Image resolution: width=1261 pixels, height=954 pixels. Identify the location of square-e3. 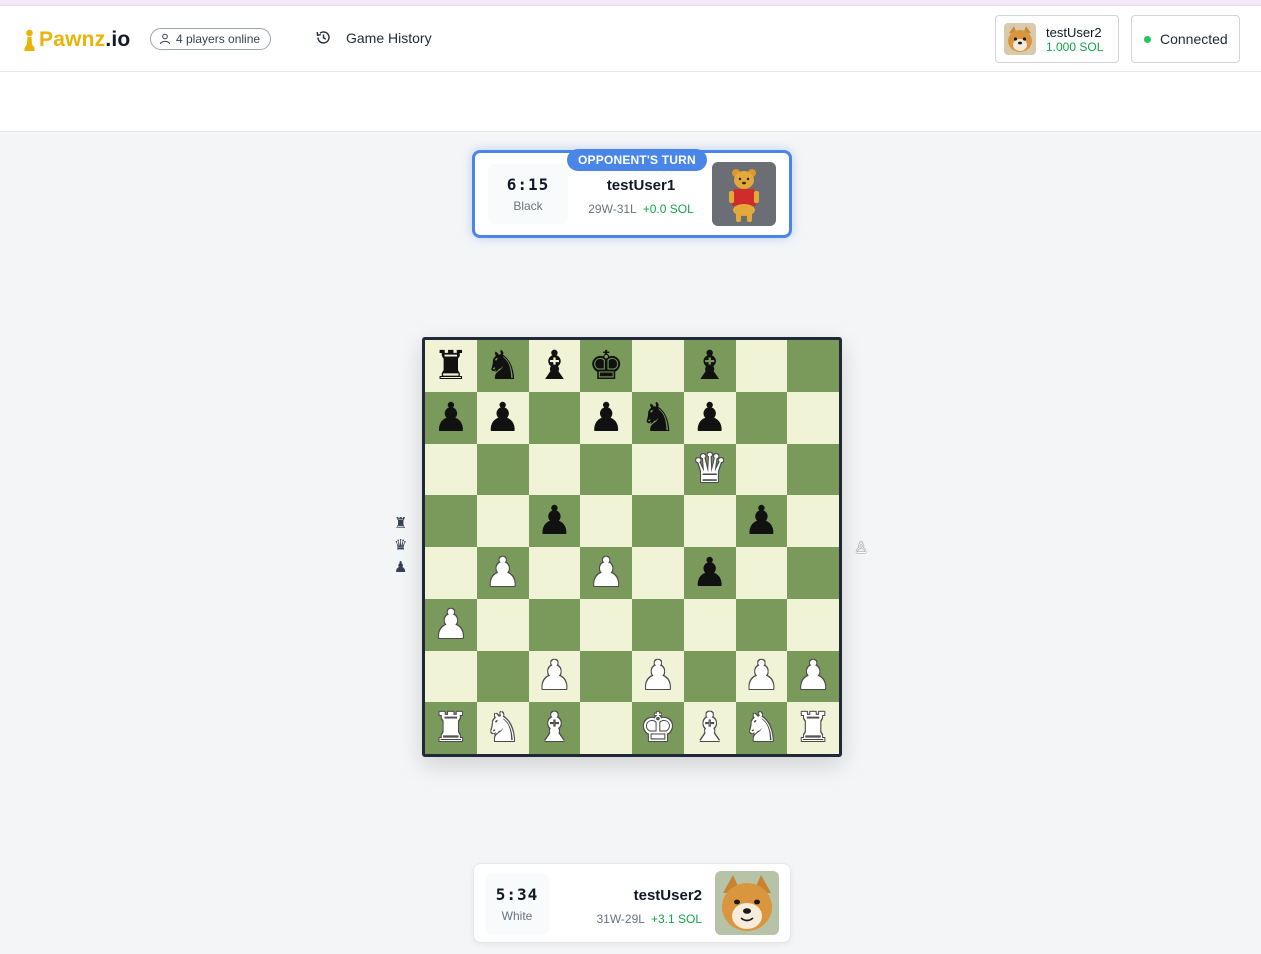
(658, 624).